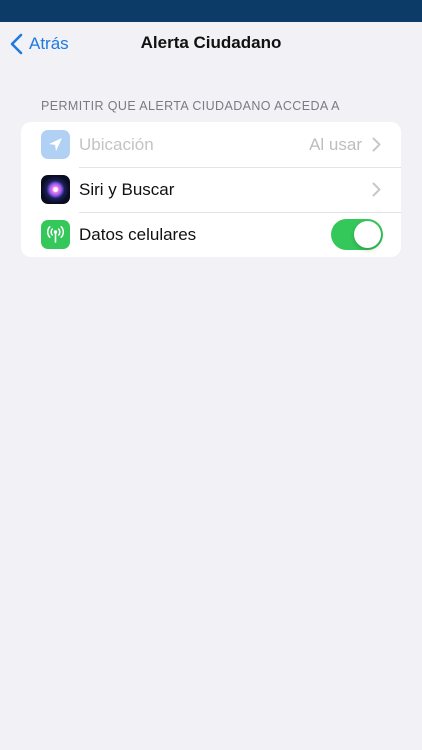  What do you see at coordinates (211, 11) in the screenshot?
I see `status-bar` at bounding box center [211, 11].